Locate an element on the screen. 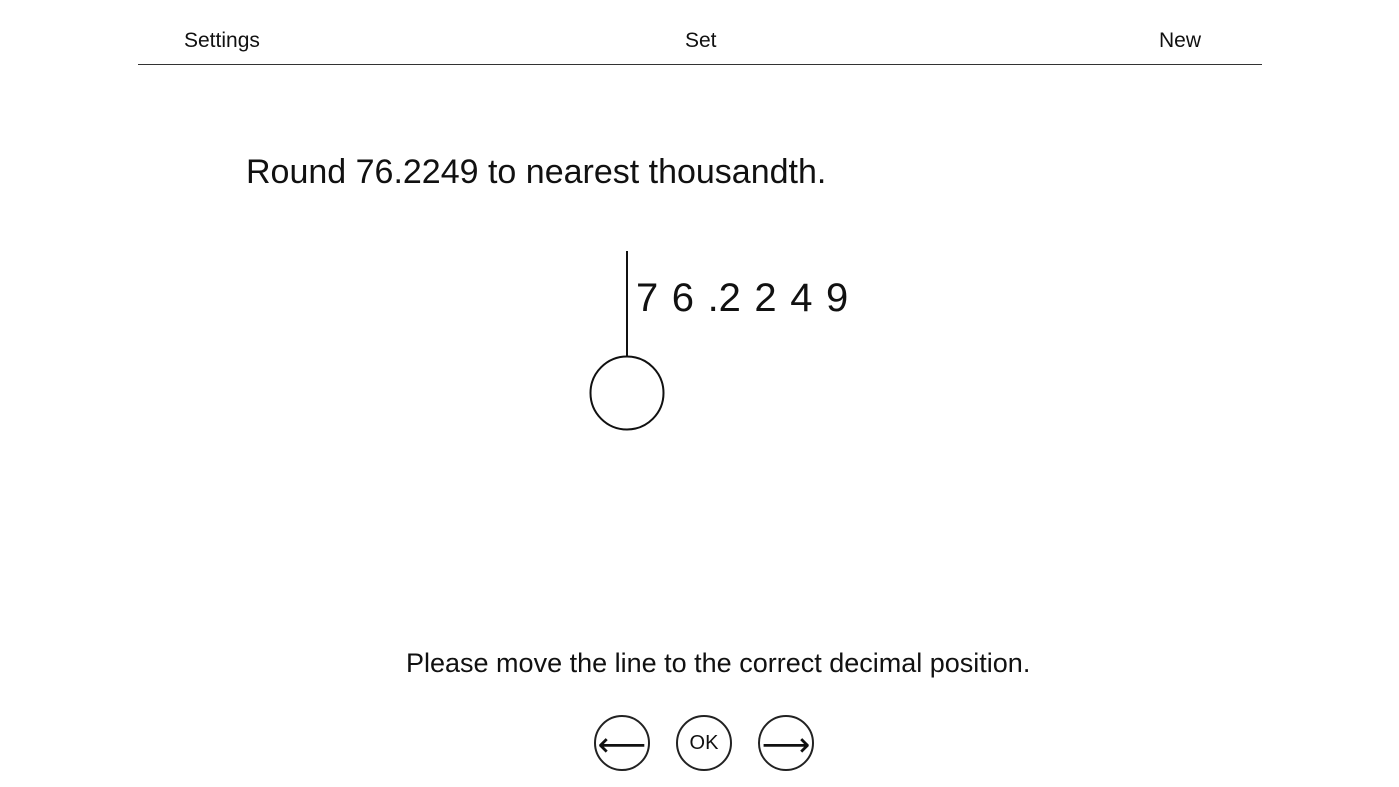 This screenshot has height=787, width=1399. question-text: Round 76.2249 to nearest thousandth. is located at coordinates (536, 172).